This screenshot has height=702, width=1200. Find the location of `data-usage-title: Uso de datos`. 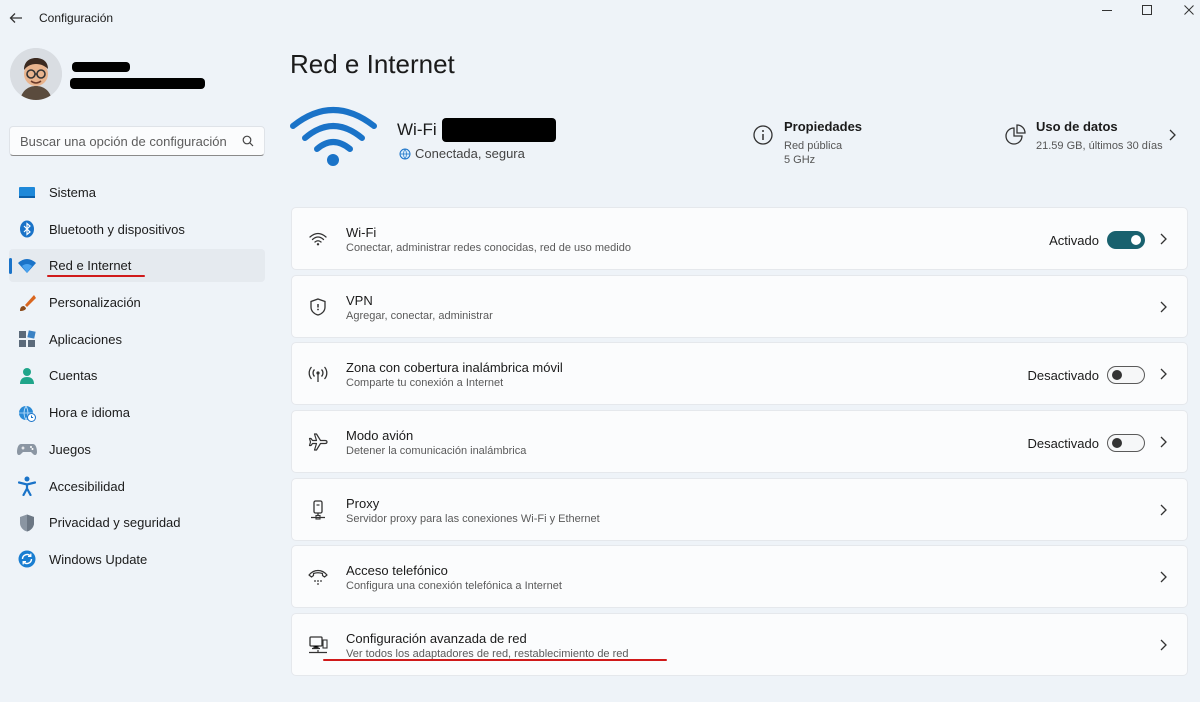

data-usage-title: Uso de datos is located at coordinates (1077, 126).